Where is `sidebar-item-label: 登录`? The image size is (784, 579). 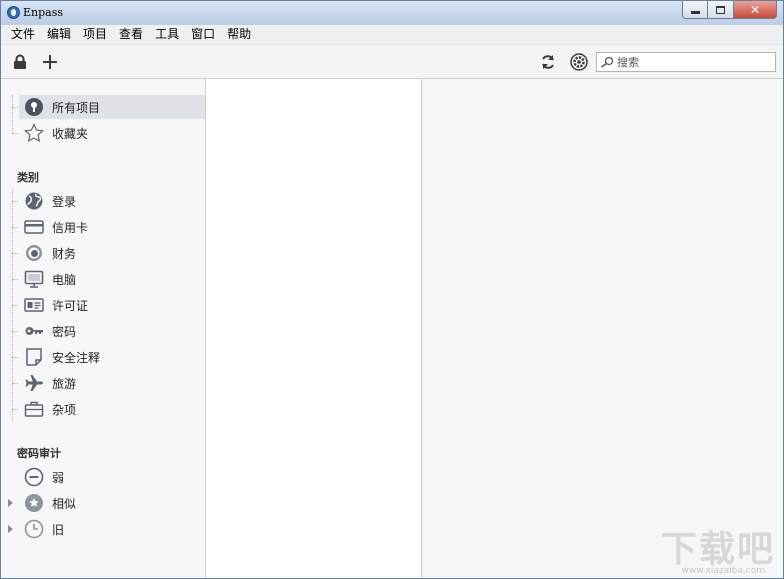
sidebar-item-label: 登录 is located at coordinates (64, 201).